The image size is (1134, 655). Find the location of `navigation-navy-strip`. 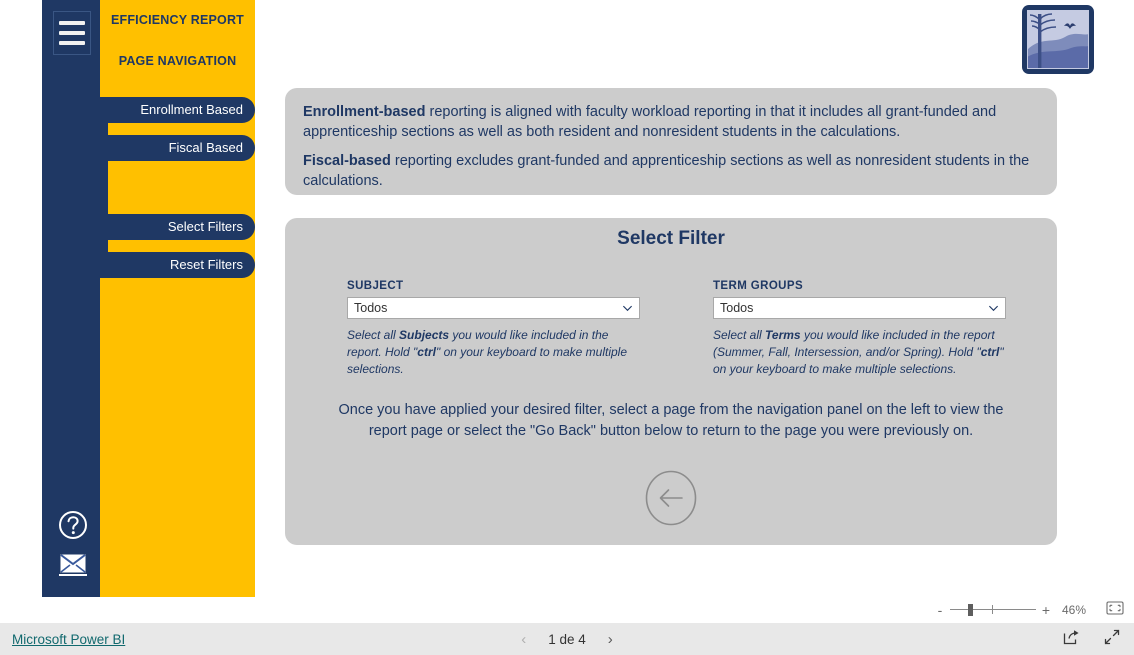

navigation-navy-strip is located at coordinates (71, 298).